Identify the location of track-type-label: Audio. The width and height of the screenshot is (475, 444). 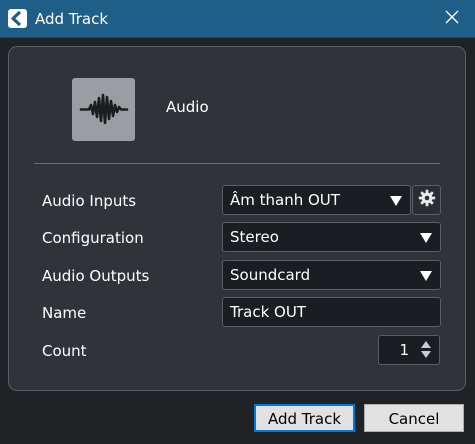
(187, 107).